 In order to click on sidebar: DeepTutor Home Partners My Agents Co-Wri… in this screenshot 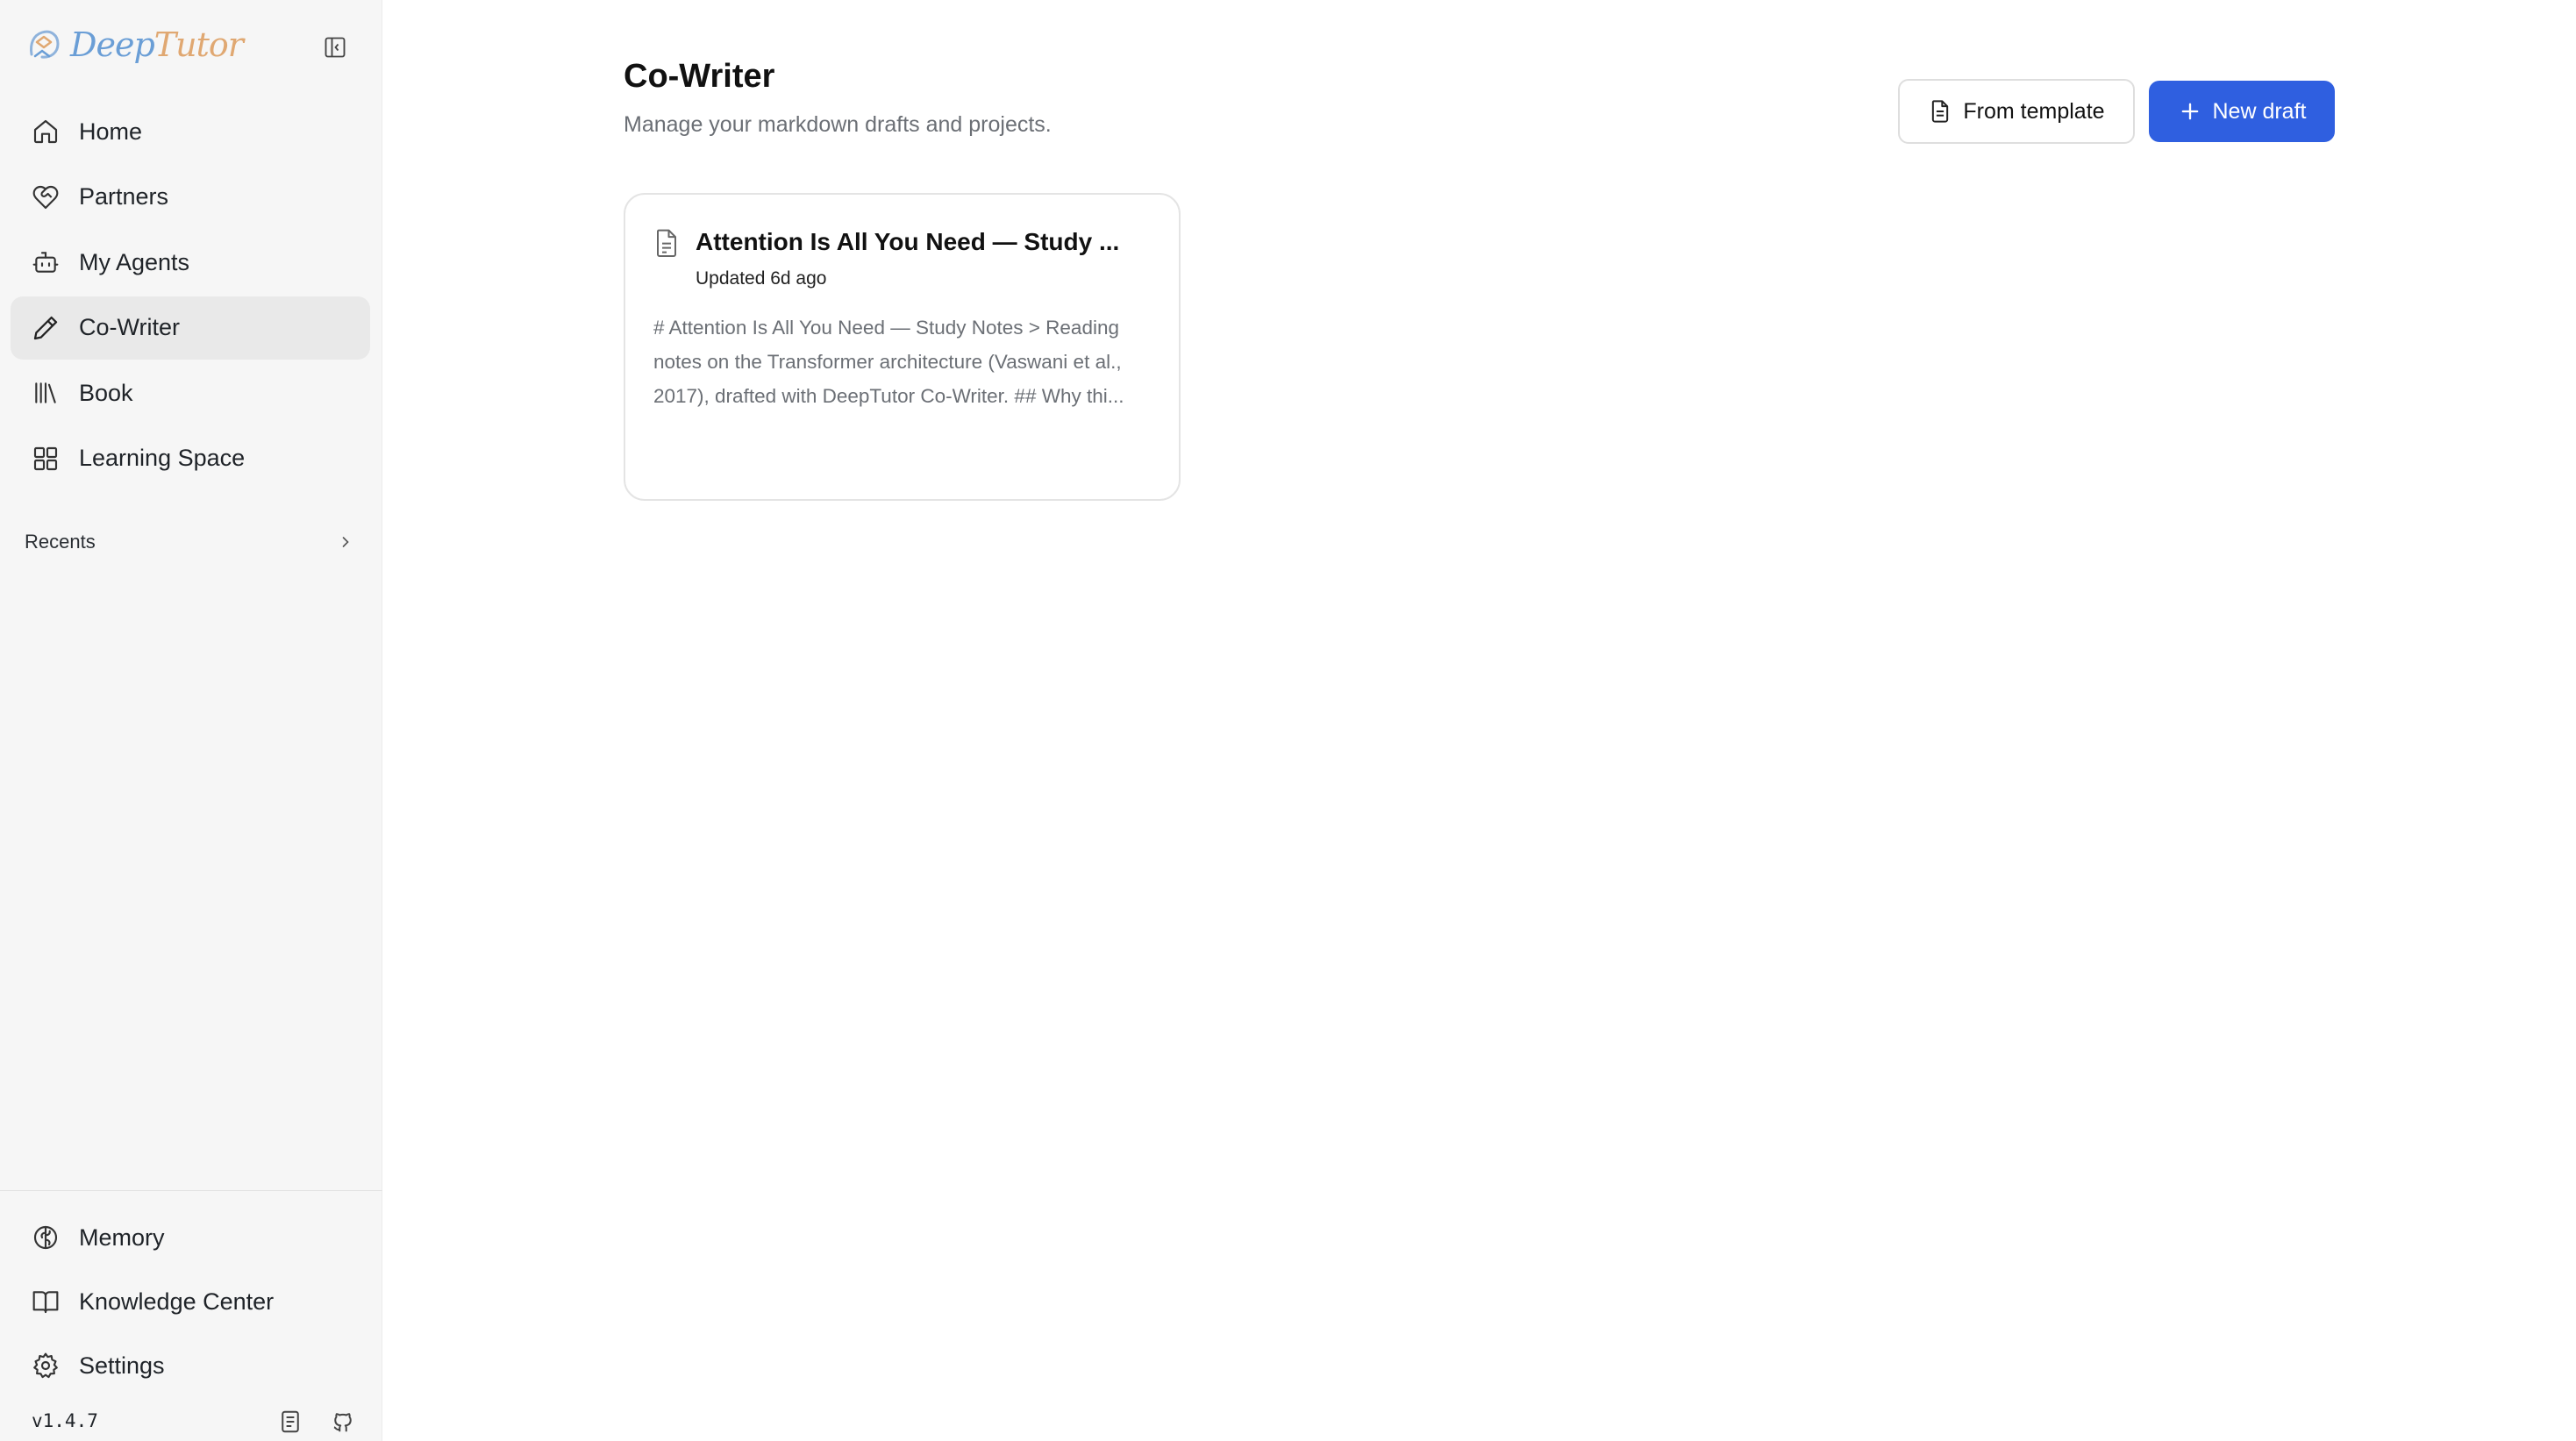, I will do `click(191, 720)`.